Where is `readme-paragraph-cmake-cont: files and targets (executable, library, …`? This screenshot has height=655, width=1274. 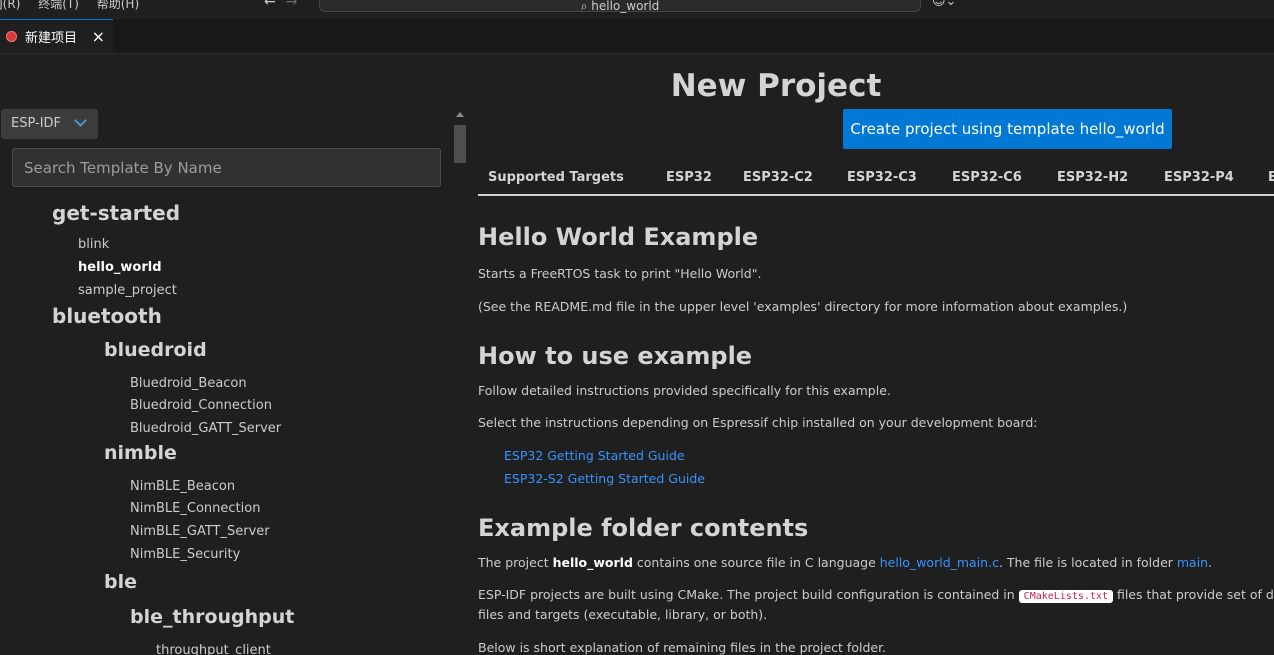 readme-paragraph-cmake-cont: files and targets (executable, library, … is located at coordinates (623, 614).